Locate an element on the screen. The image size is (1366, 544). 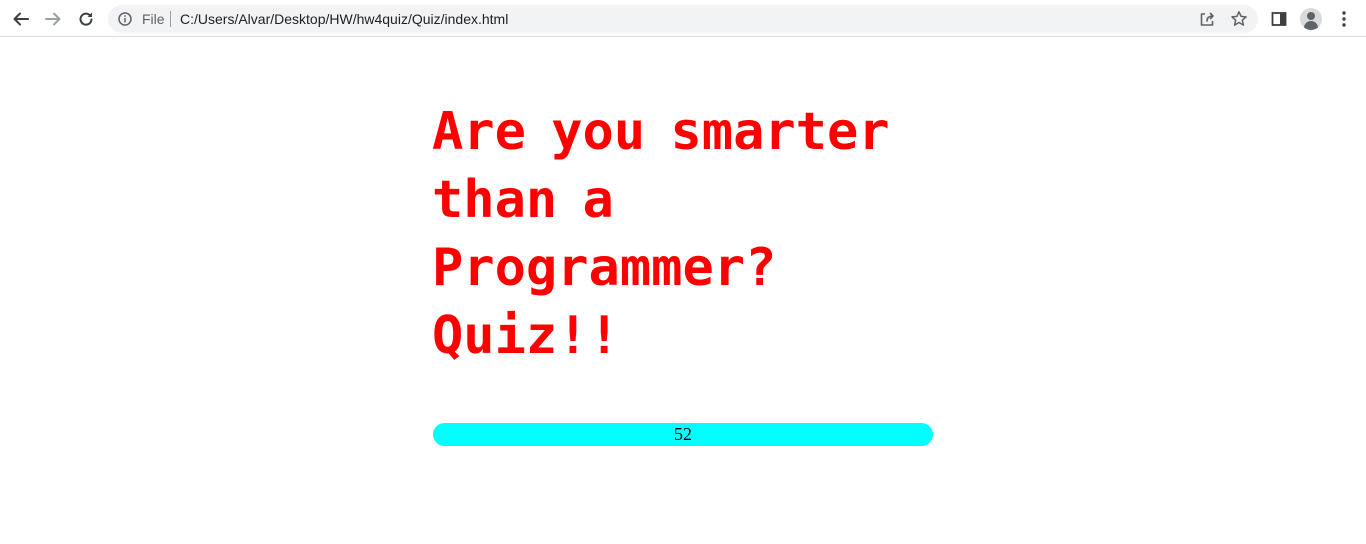
omnibox-divider is located at coordinates (170, 19).